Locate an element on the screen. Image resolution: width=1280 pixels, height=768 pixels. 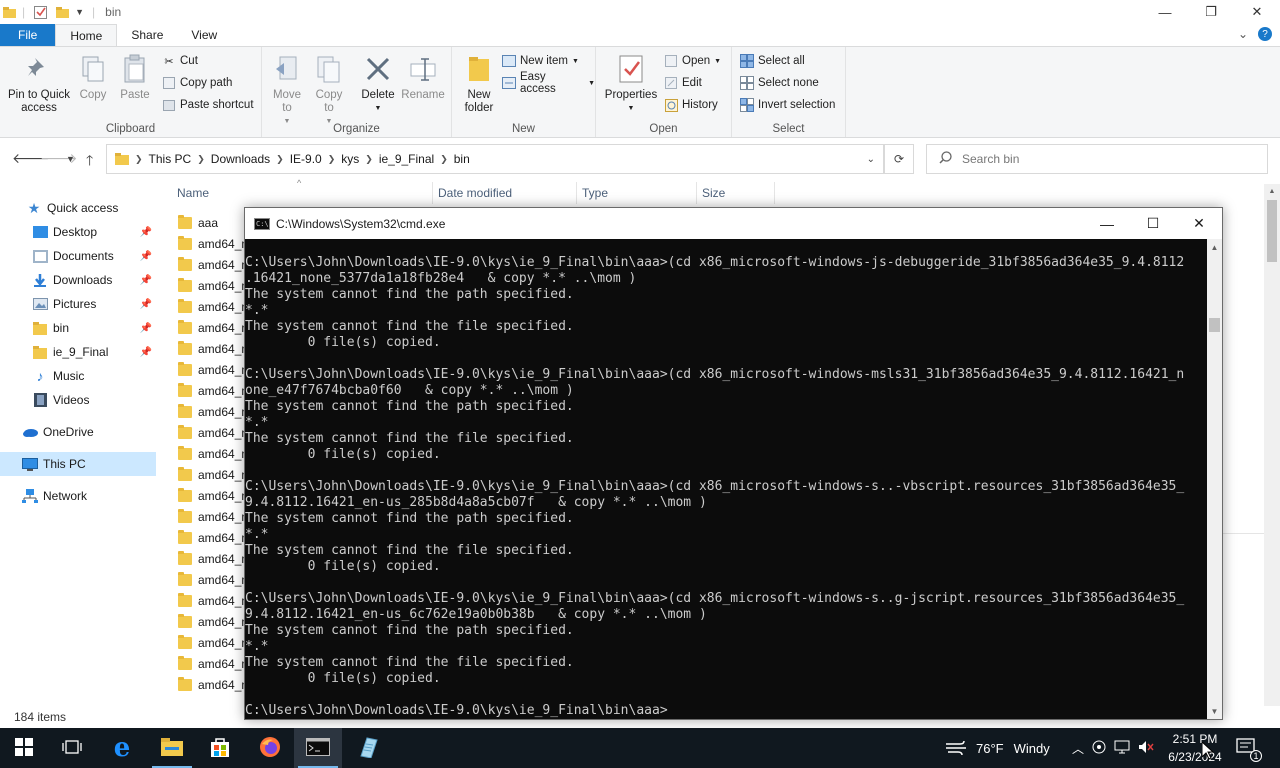
file-explorer-button is located at coordinates (172, 748).